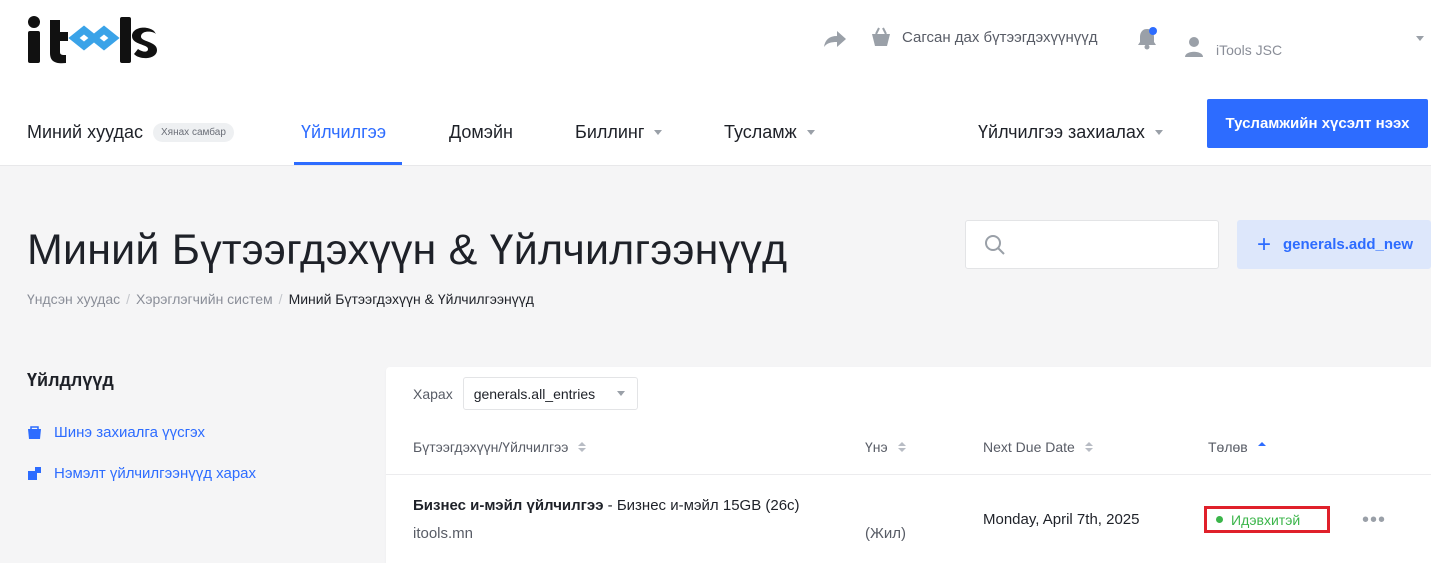  I want to click on basket-icon, so click(881, 36).